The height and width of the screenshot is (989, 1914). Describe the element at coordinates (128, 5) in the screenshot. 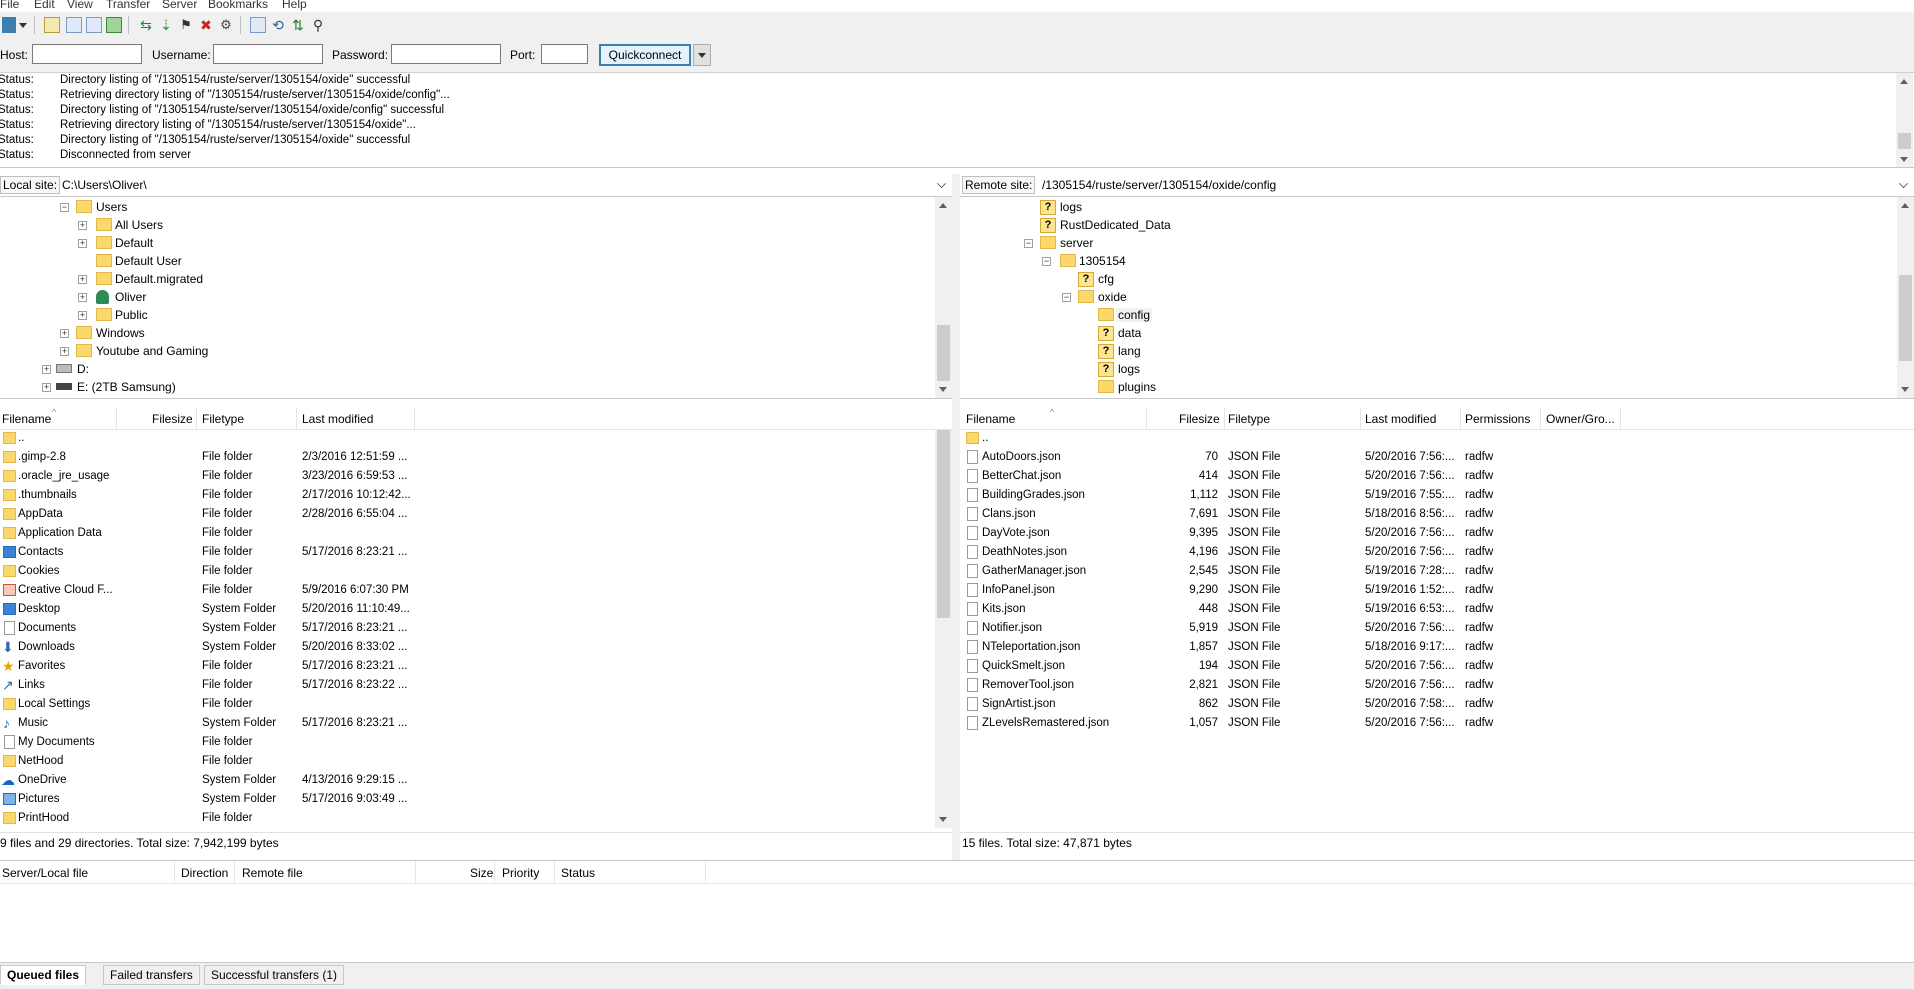

I see `menu-transfer: Transfer` at that location.